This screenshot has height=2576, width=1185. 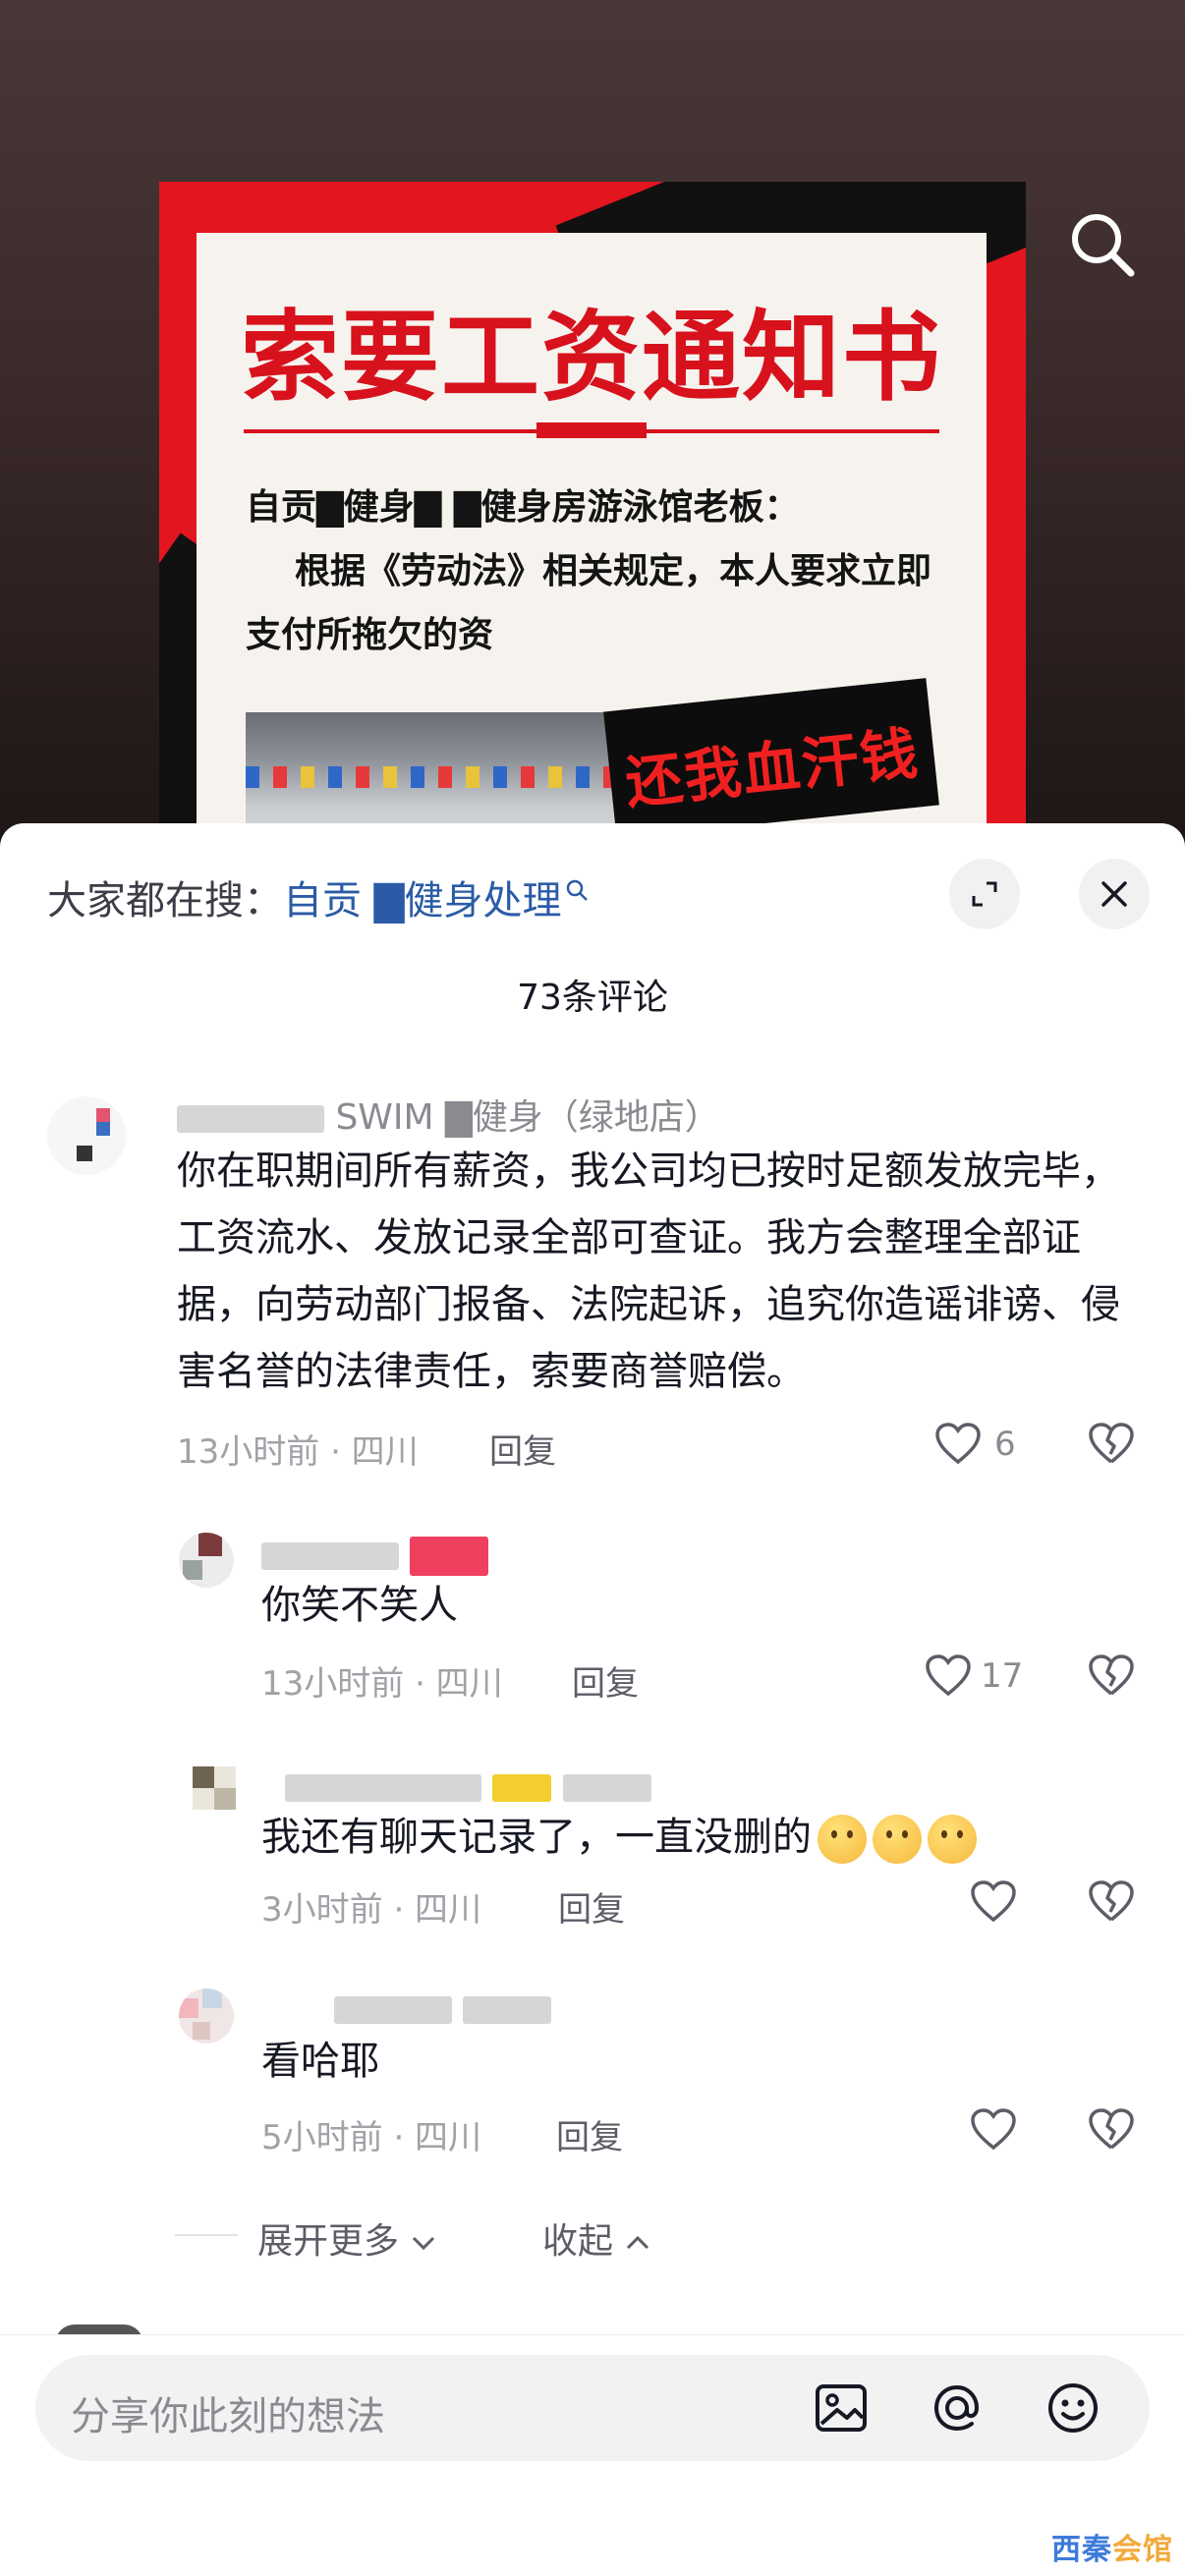 What do you see at coordinates (372, 2137) in the screenshot?
I see `reply-time: 5小时前 · 四川` at bounding box center [372, 2137].